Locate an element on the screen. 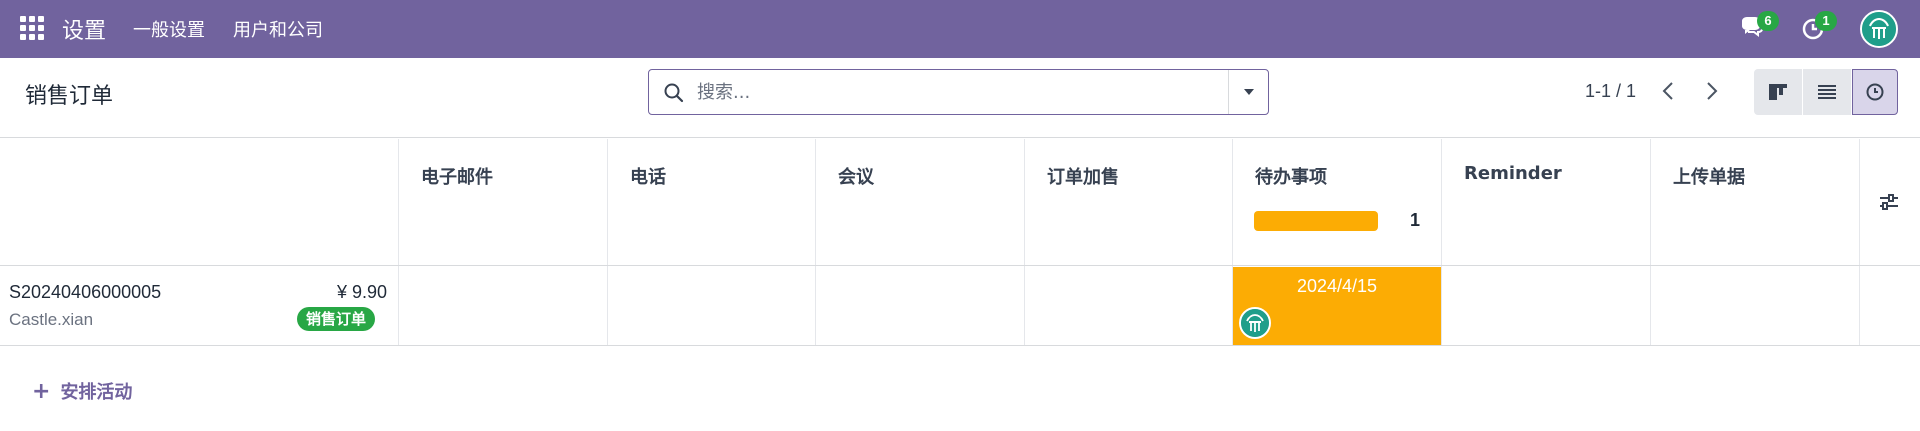  column-header-email: 电子邮件 is located at coordinates (457, 176).